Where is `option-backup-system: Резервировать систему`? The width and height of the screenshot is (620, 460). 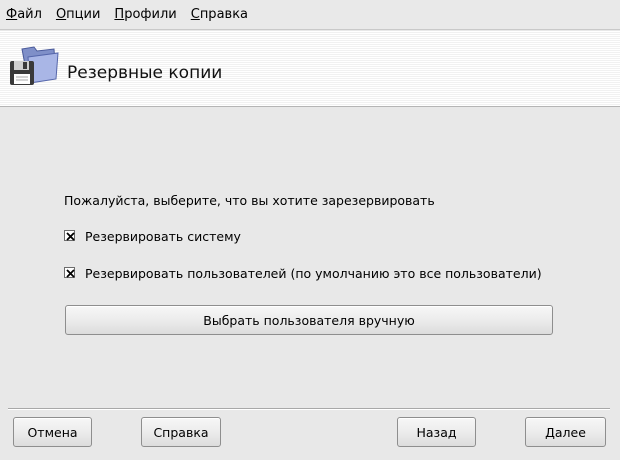
option-backup-system: Резервировать систему is located at coordinates (152, 236).